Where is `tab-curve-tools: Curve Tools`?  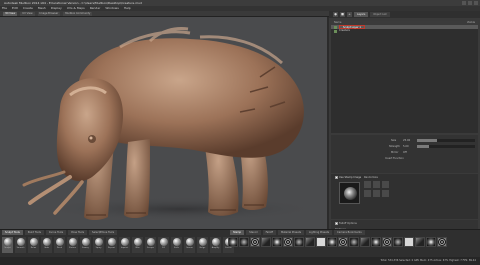
tab-curve-tools: Curve Tools is located at coordinates (56, 232).